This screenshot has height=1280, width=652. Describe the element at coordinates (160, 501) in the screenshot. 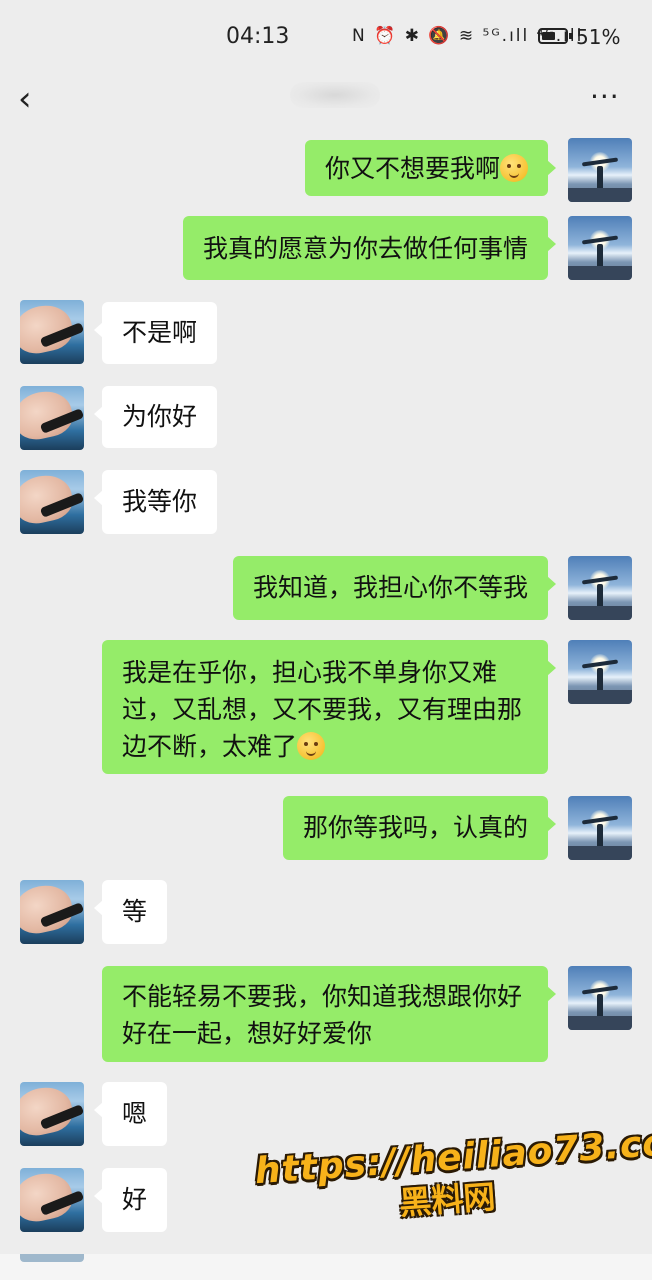

I see `message-text: 我等你` at that location.